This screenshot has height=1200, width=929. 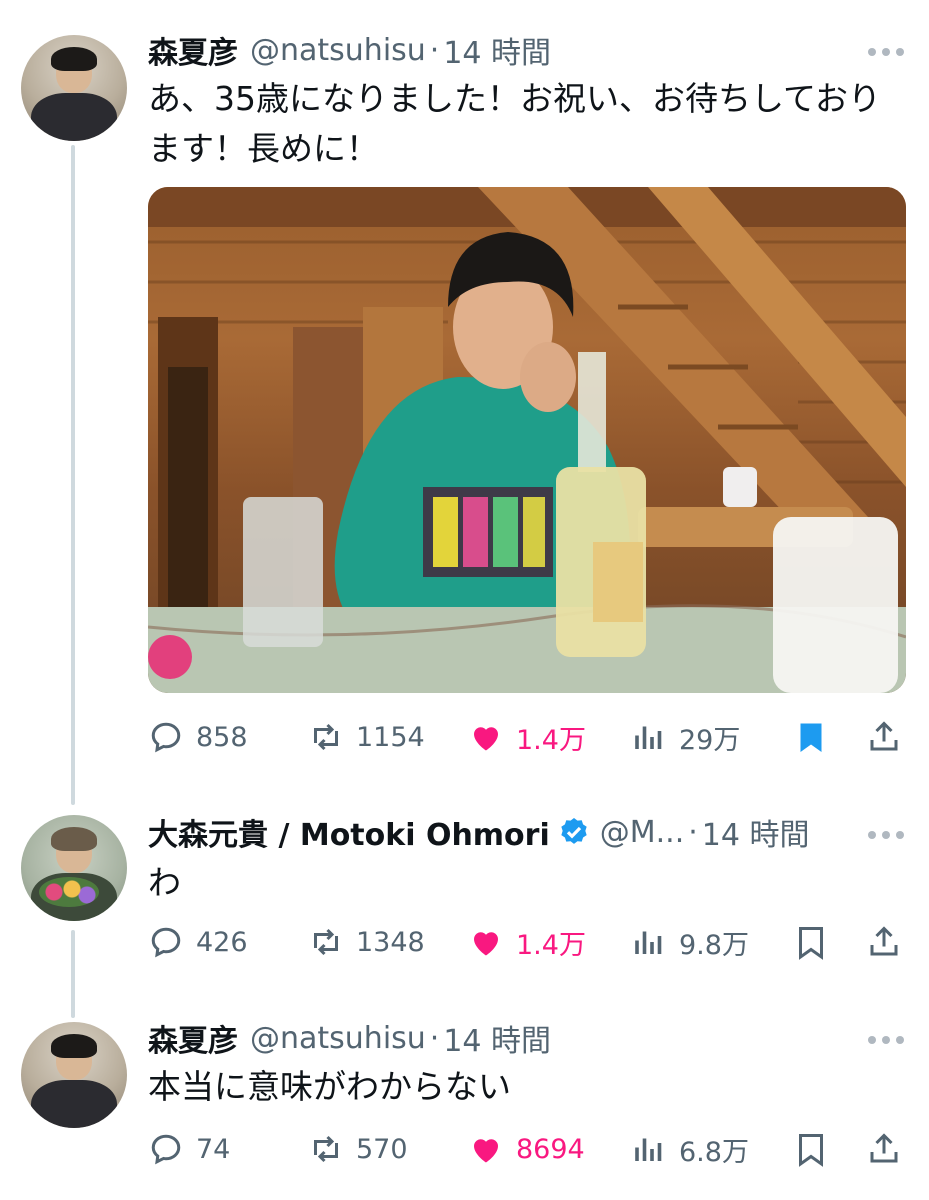 What do you see at coordinates (189, 1149) in the screenshot?
I see `reply-button: 74` at bounding box center [189, 1149].